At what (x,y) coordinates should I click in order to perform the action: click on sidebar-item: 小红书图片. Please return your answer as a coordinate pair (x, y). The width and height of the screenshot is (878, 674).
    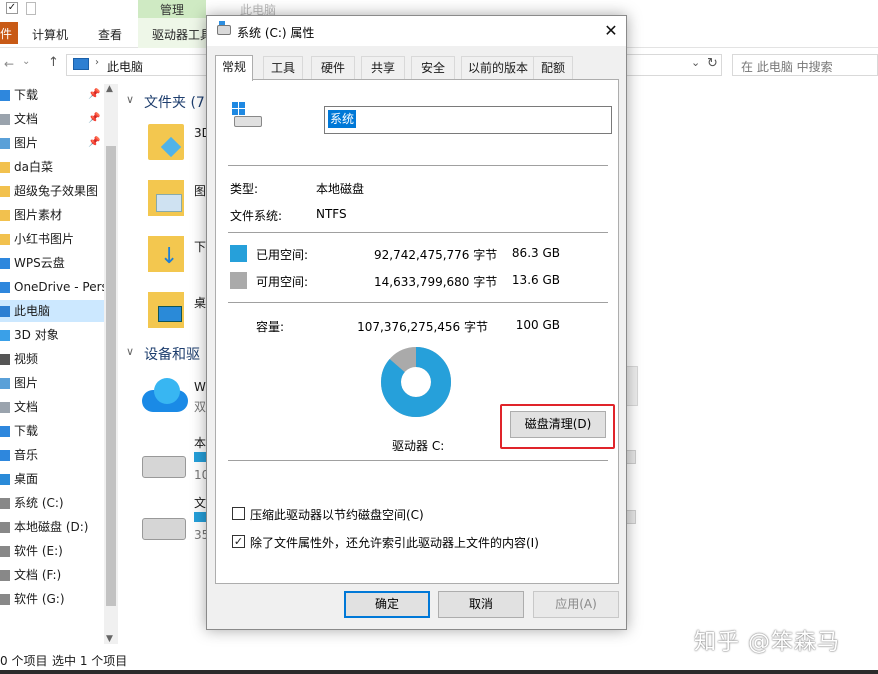
    Looking at the image, I should click on (52, 239).